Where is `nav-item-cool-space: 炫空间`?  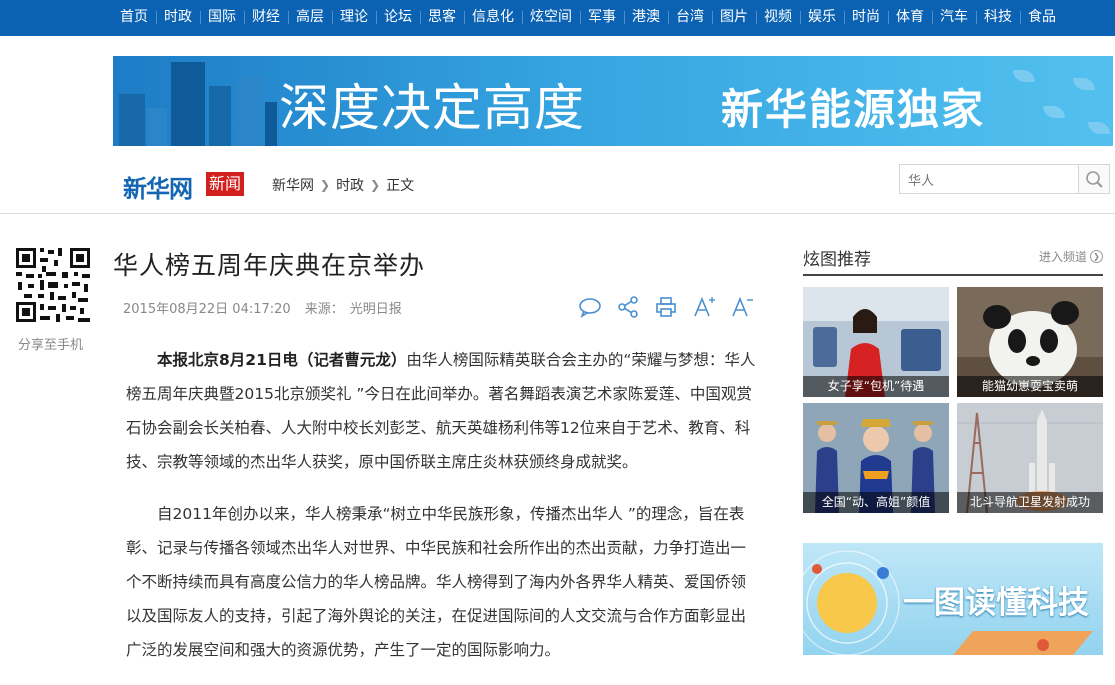 nav-item-cool-space: 炫空间 is located at coordinates (551, 17).